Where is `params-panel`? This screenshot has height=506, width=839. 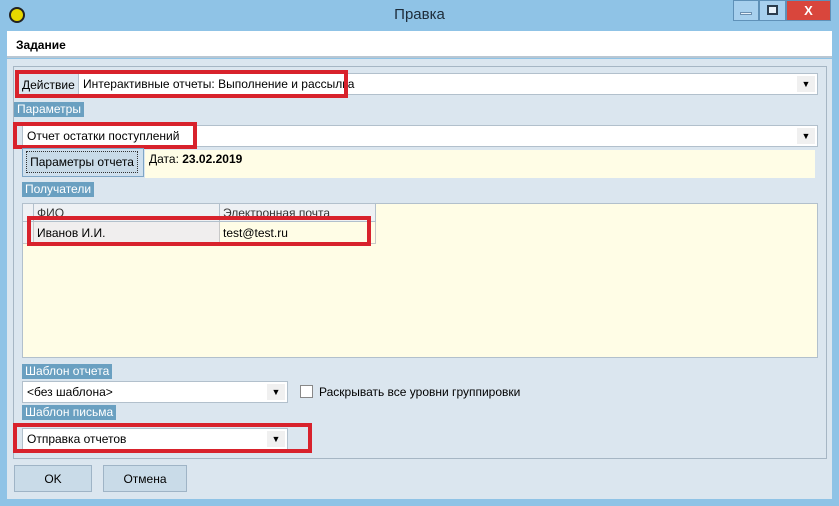 params-panel is located at coordinates (480, 164).